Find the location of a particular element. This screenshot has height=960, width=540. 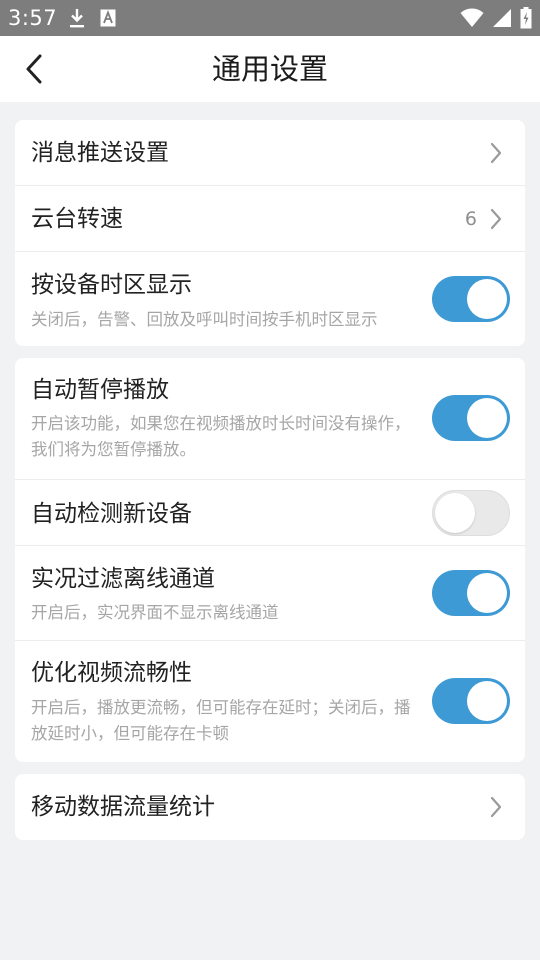

device-timezone-toggle is located at coordinates (471, 299).